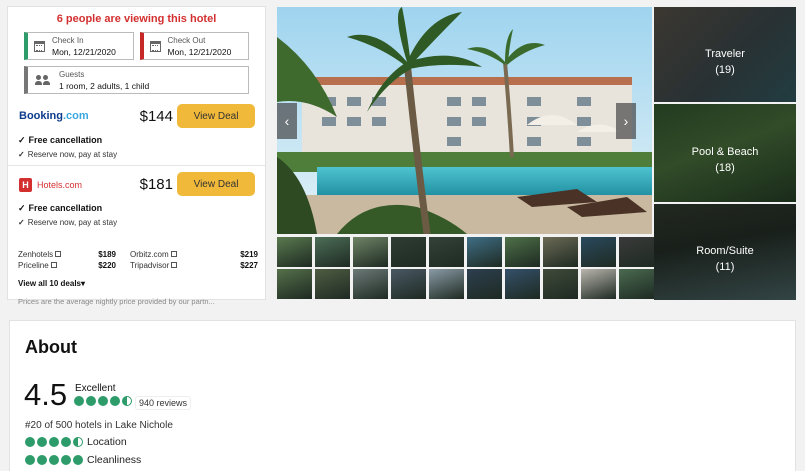  Describe the element at coordinates (725, 69) in the screenshot. I see `category-count: (19)` at that location.